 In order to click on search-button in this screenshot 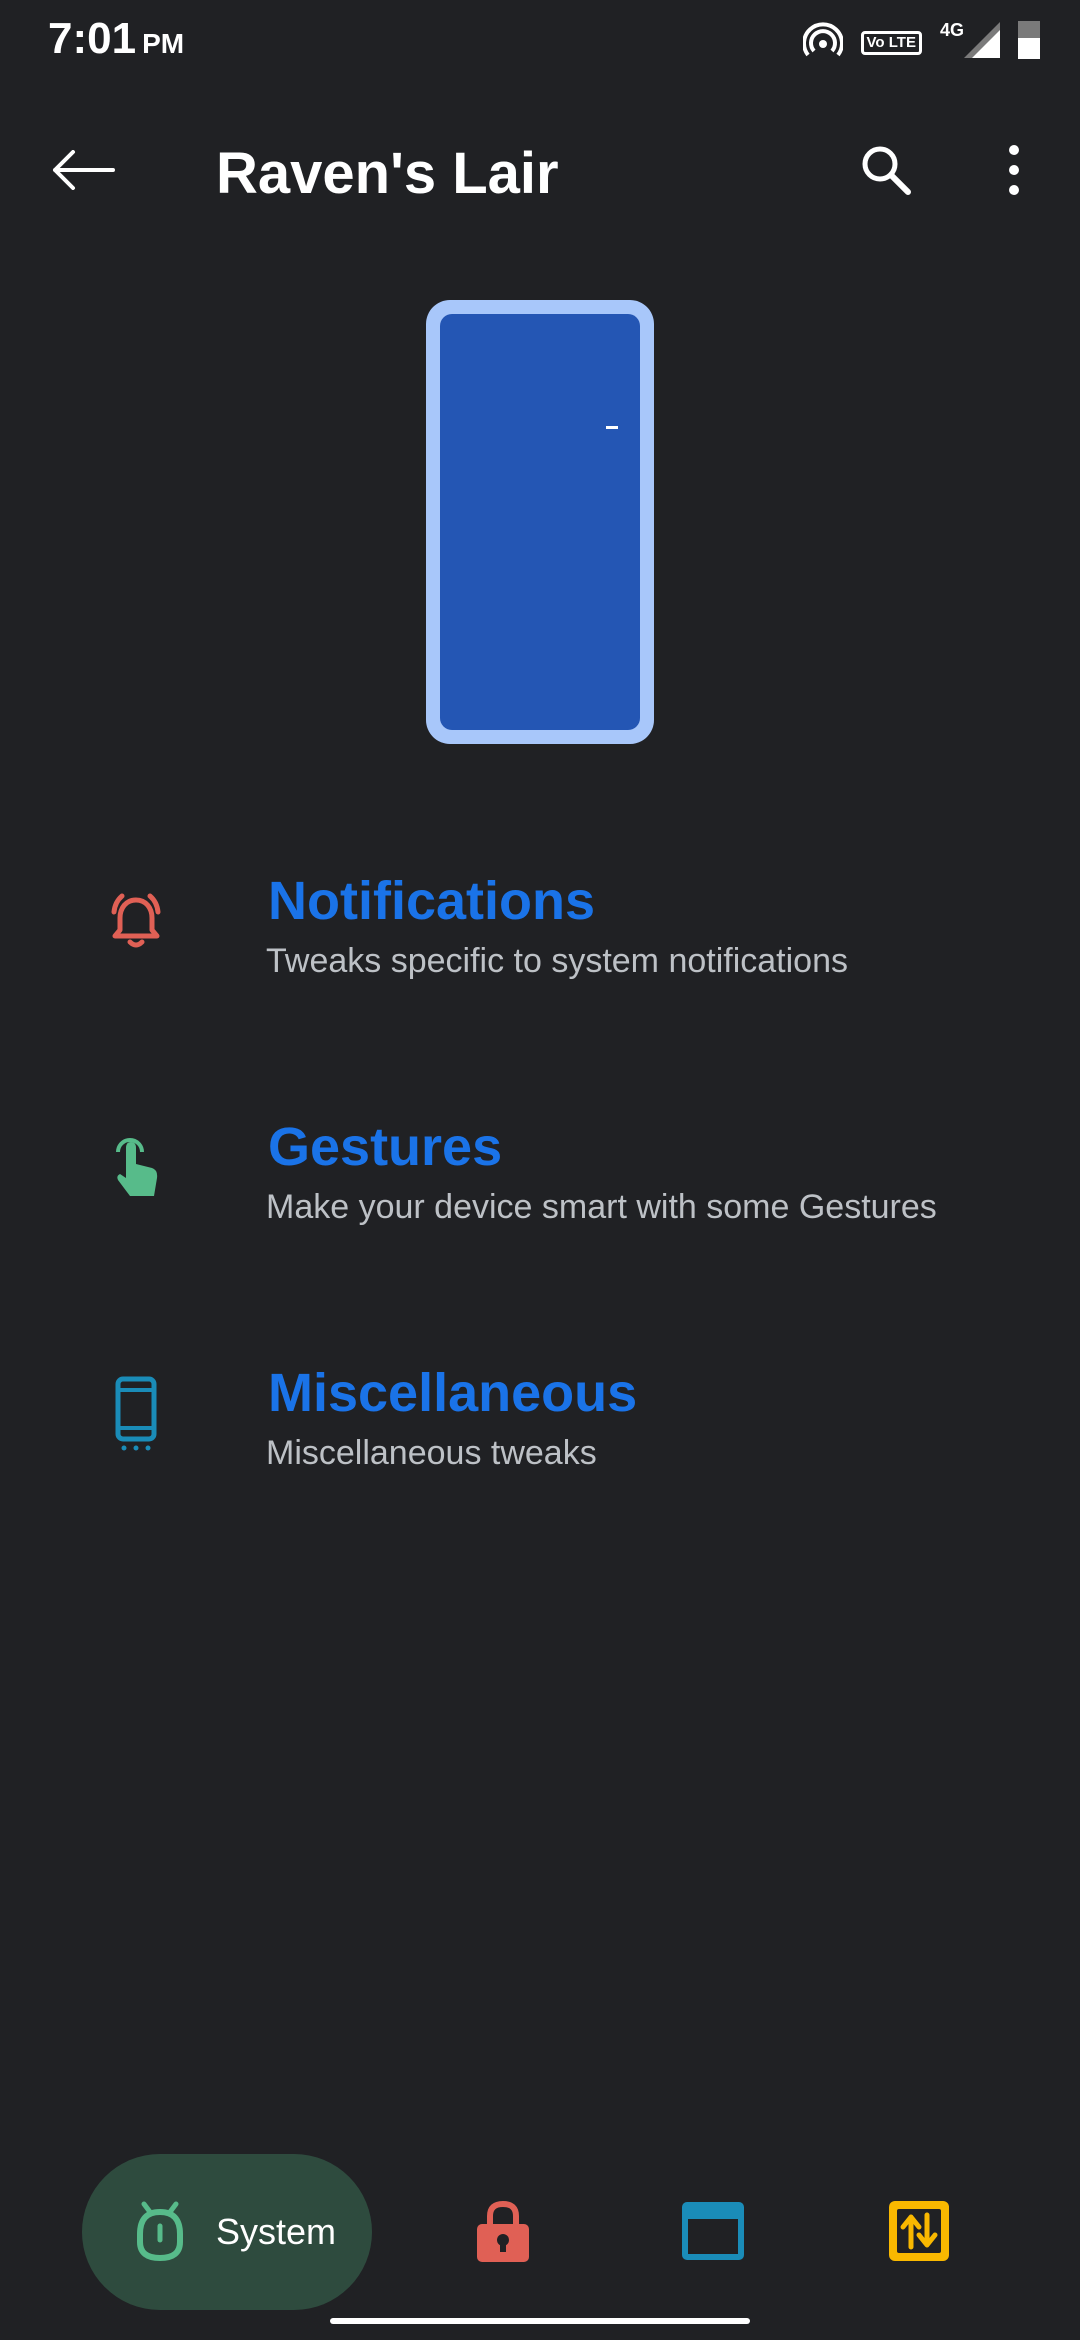, I will do `click(886, 170)`.